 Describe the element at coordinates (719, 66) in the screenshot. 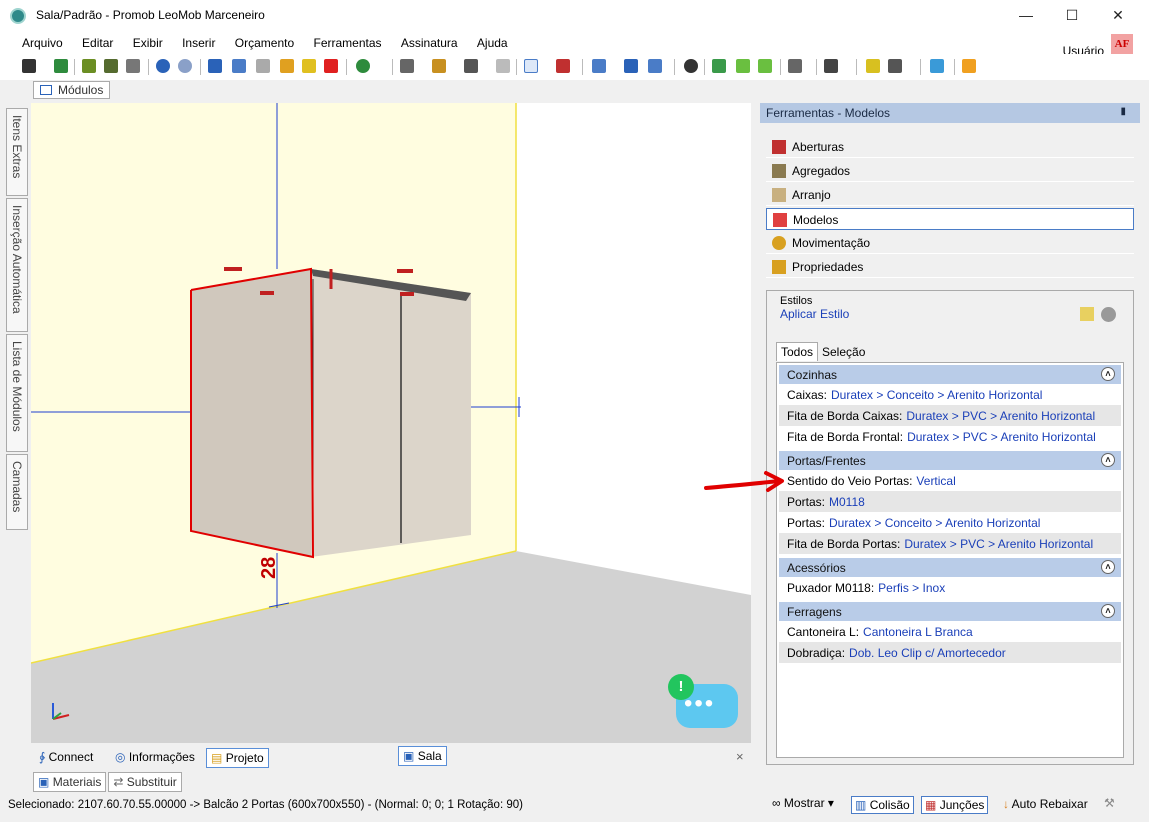

I see `render-icon` at that location.